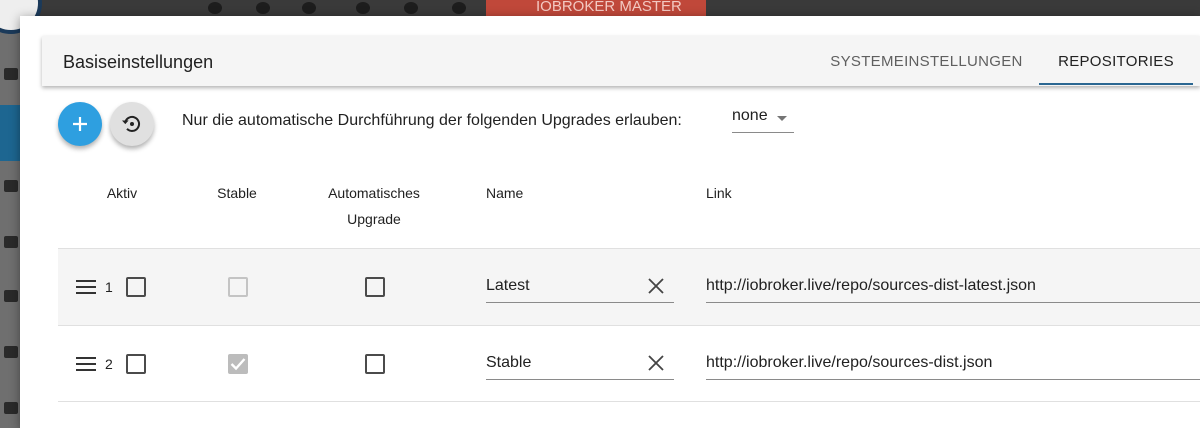  What do you see at coordinates (782, 118) in the screenshot?
I see `caret-down-icon` at bounding box center [782, 118].